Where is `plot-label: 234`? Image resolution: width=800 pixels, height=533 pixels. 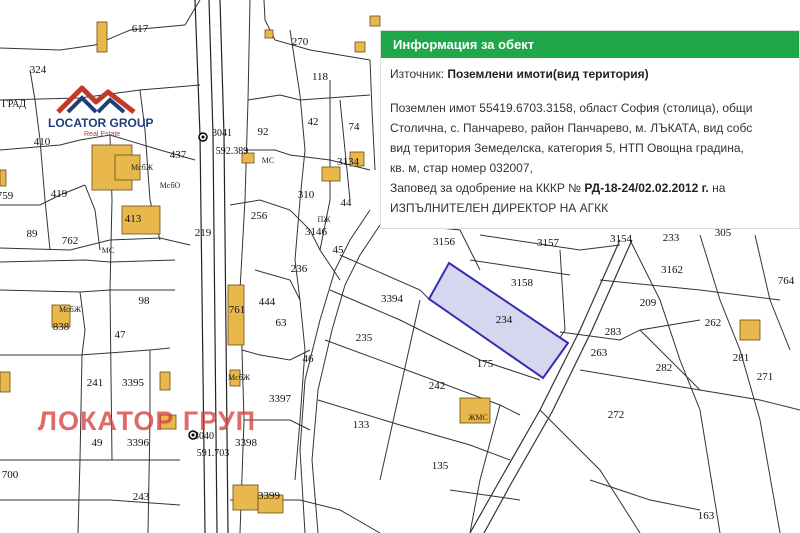 plot-label: 234 is located at coordinates (504, 320).